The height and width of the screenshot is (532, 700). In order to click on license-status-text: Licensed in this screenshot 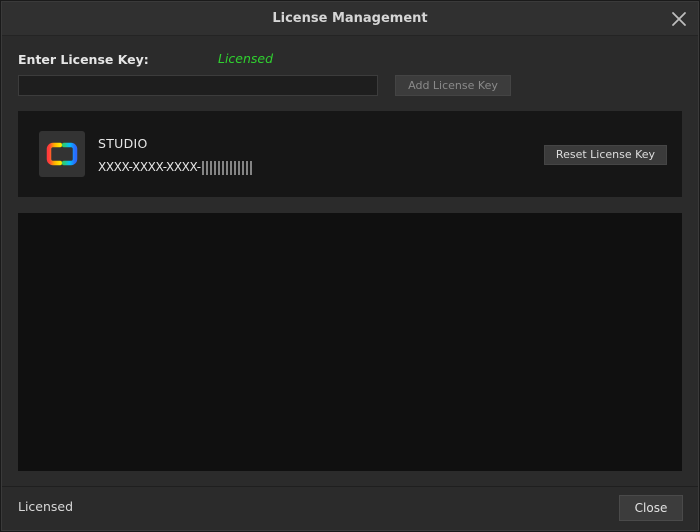, I will do `click(246, 58)`.